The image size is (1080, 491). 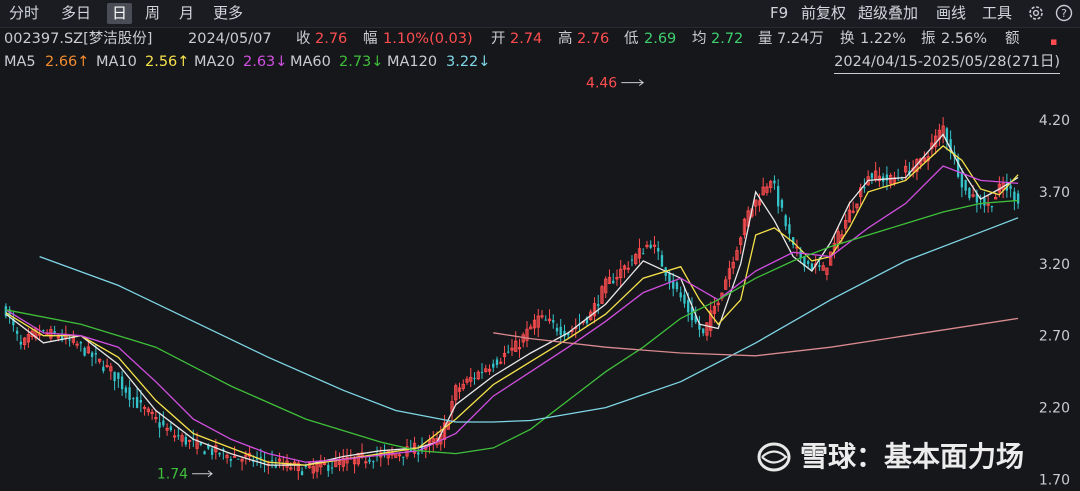 What do you see at coordinates (1036, 13) in the screenshot?
I see `settings-icon` at bounding box center [1036, 13].